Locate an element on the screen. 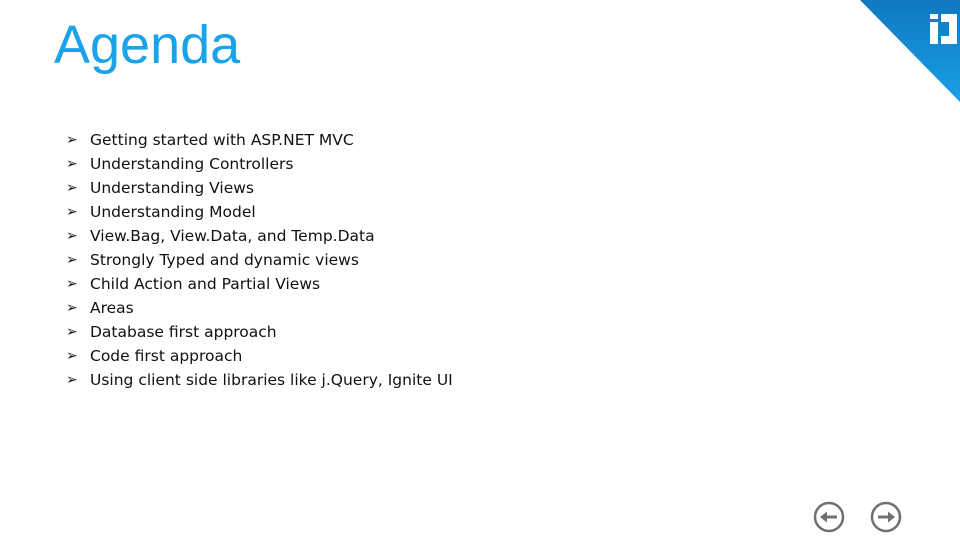 This screenshot has height=540, width=960. agenda-item: ➢ Understanding Controllers is located at coordinates (180, 164).